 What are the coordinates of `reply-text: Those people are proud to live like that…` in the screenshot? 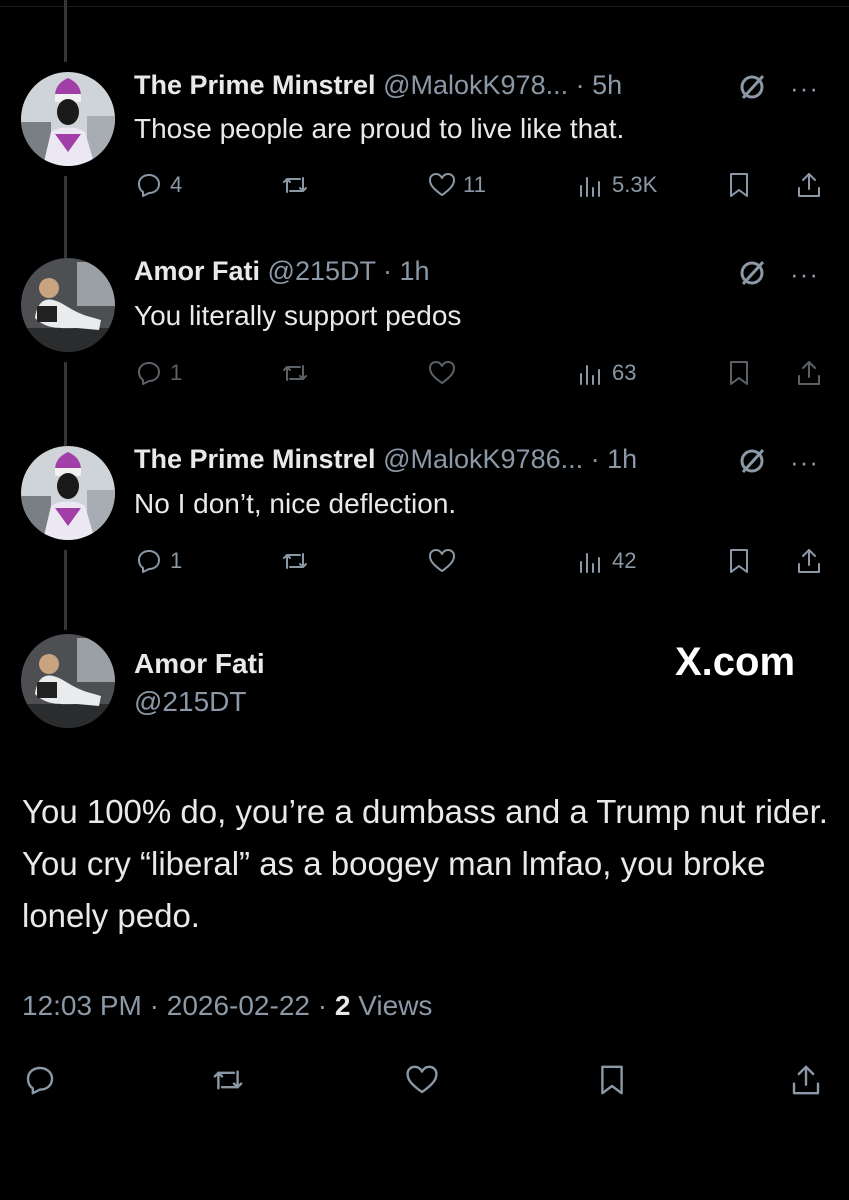 It's located at (379, 128).